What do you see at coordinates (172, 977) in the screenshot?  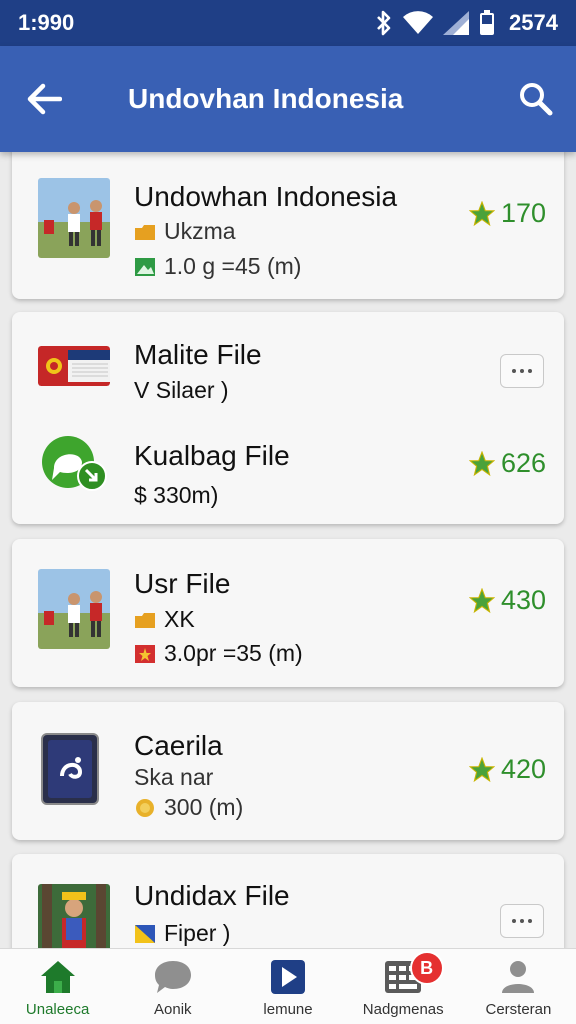 I see `chat-icon` at bounding box center [172, 977].